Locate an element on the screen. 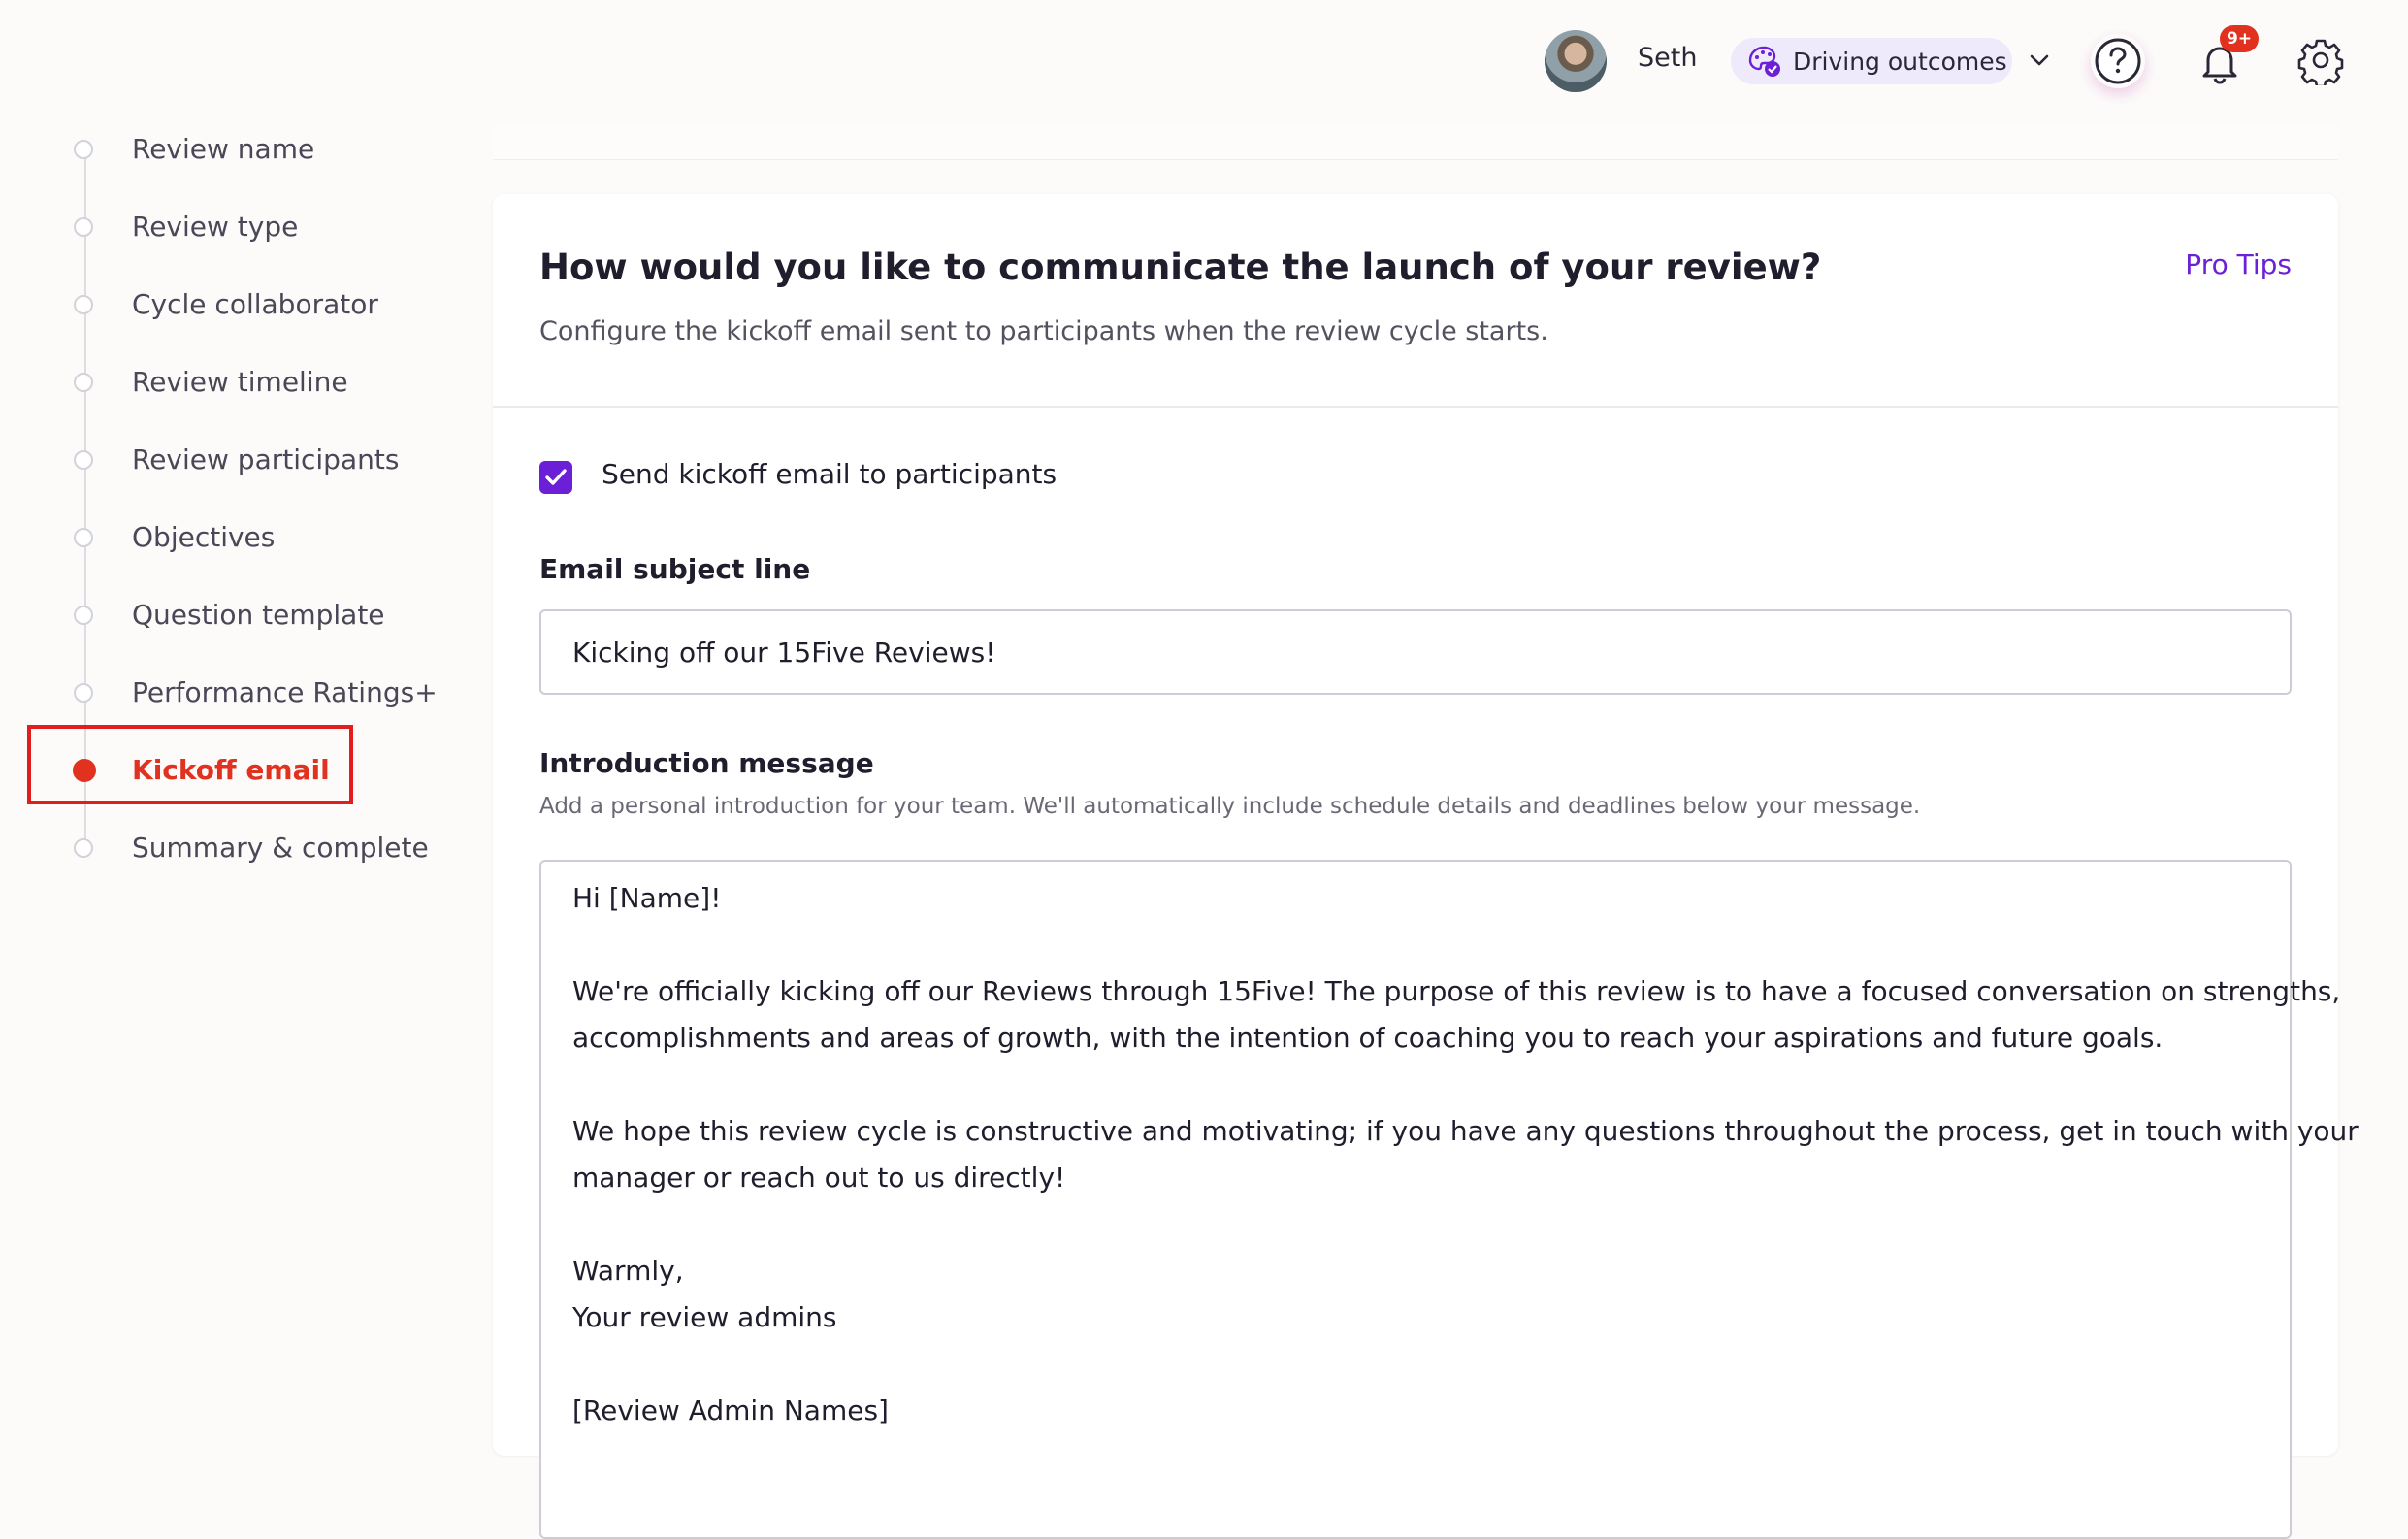 The image size is (2408, 1539). message-line: Hi [Name]! is located at coordinates (647, 898).